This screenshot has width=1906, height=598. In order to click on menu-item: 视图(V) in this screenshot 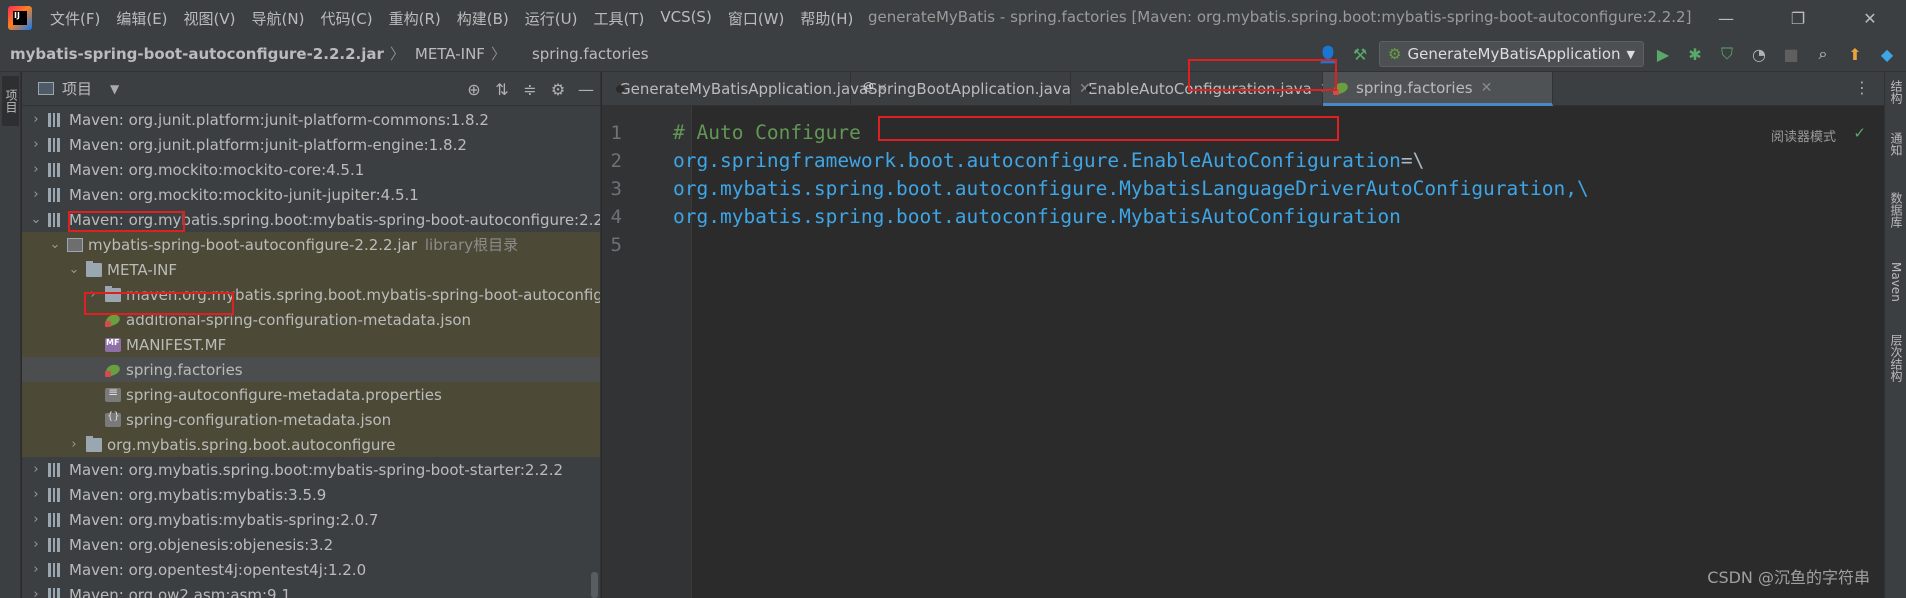, I will do `click(210, 18)`.